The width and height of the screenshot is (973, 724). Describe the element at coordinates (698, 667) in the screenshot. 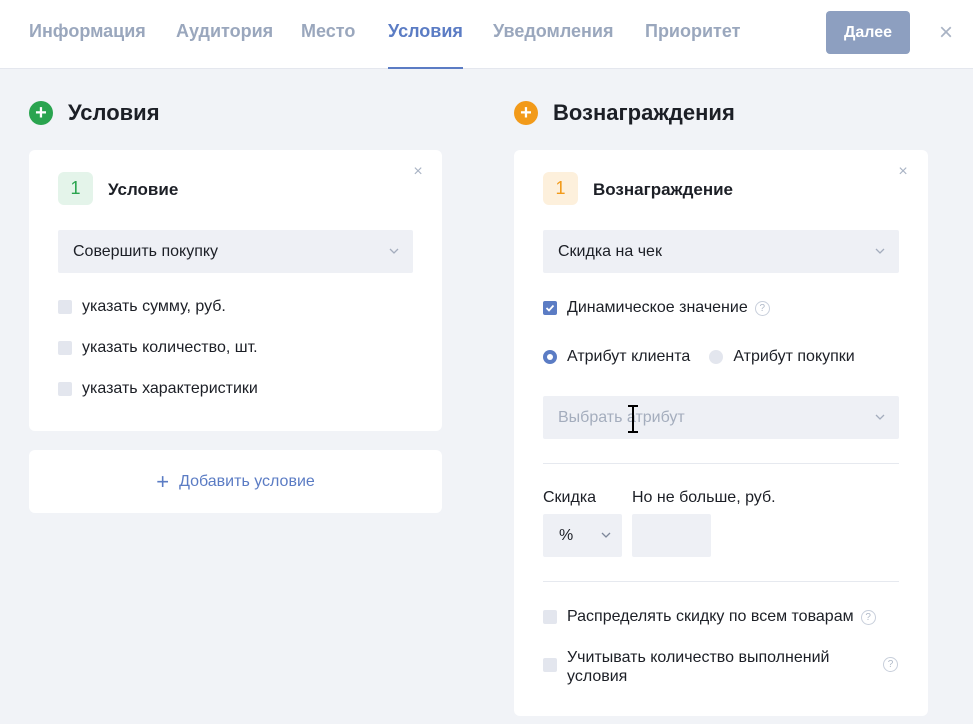

I see `count-executions-label: Учитывать количество выполнений условия` at that location.